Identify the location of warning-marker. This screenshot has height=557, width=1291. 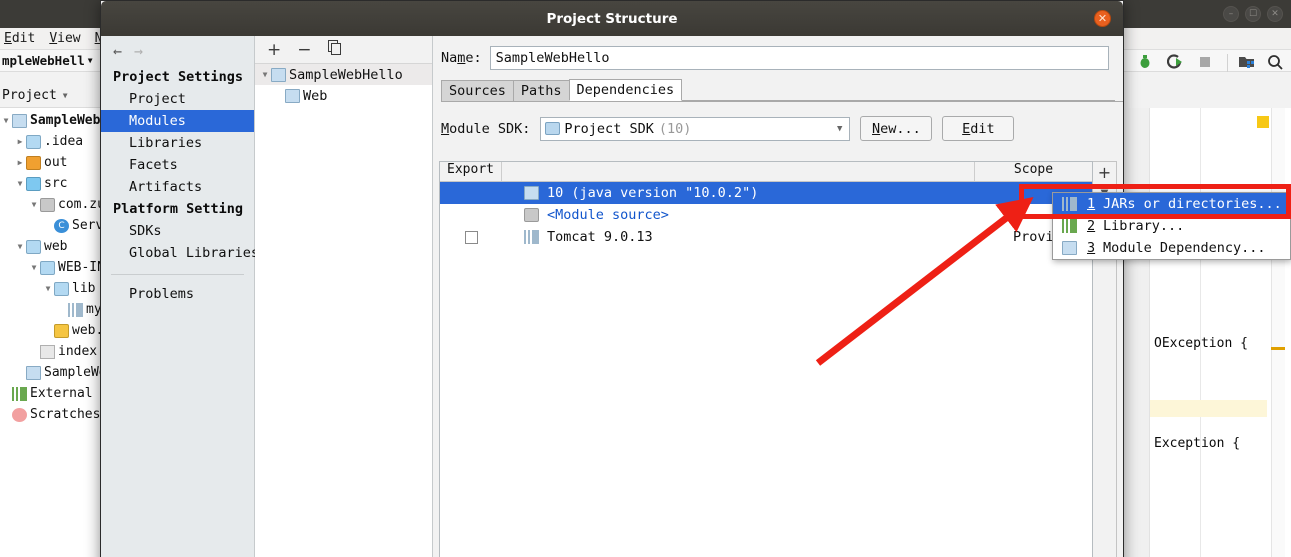
(1263, 122).